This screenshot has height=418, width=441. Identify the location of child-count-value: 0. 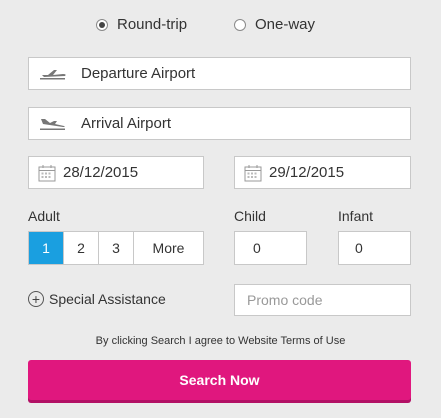
(257, 248).